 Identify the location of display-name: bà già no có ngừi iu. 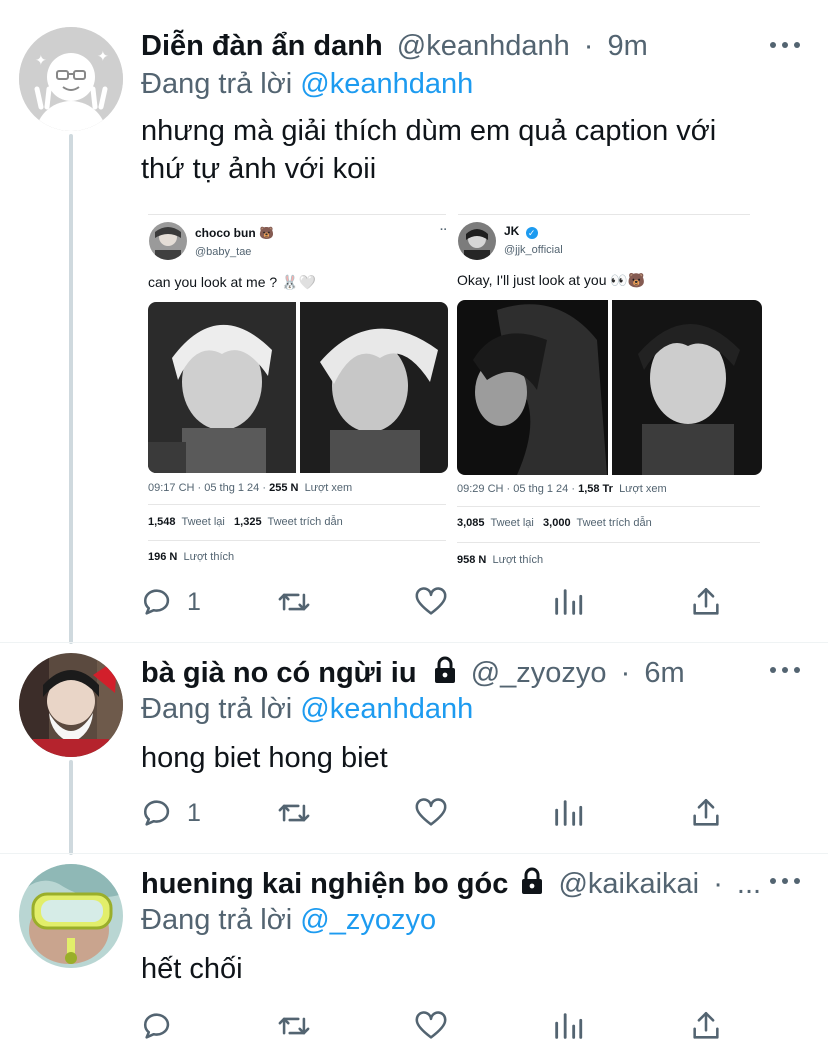
(279, 673).